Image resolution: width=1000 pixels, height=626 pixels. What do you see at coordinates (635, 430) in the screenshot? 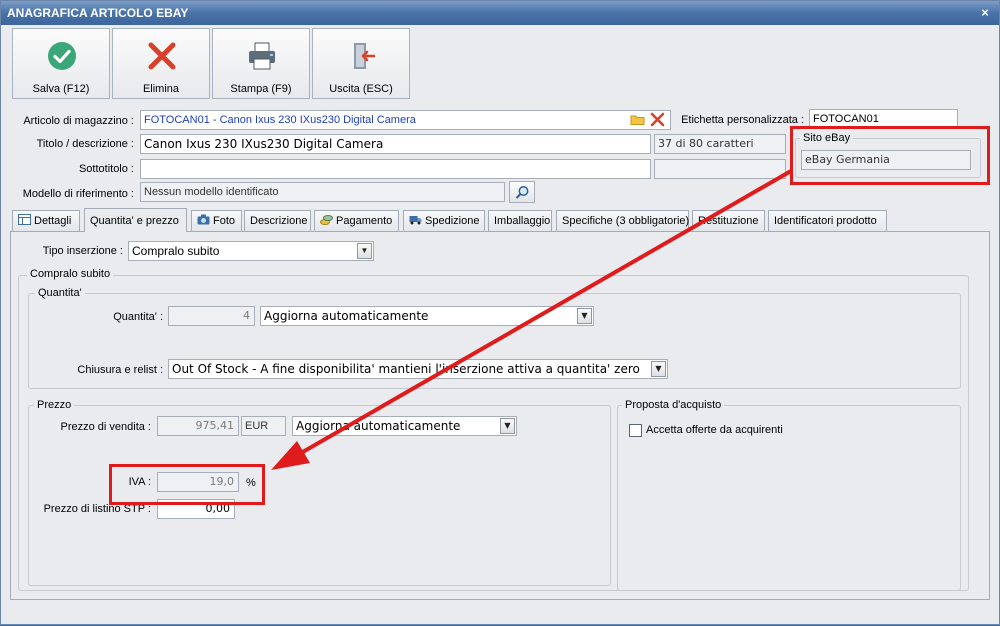
I see `accetta-offerte-checkbox` at bounding box center [635, 430].